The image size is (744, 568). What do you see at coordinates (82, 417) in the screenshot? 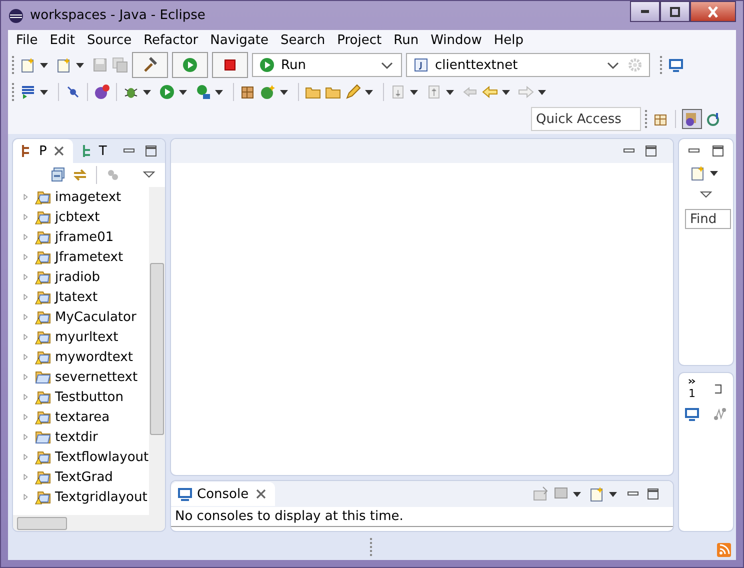
I see `tree-item: textarea` at bounding box center [82, 417].